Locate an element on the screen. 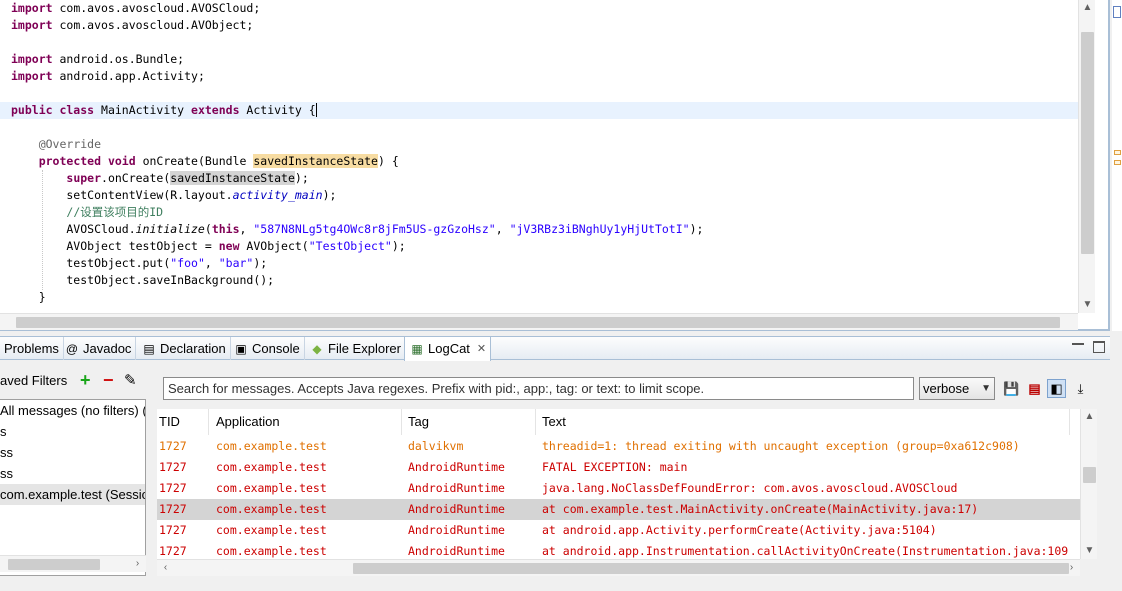 This screenshot has height=591, width=1122. code-line: testObject.saveInBackground(); is located at coordinates (539, 280).